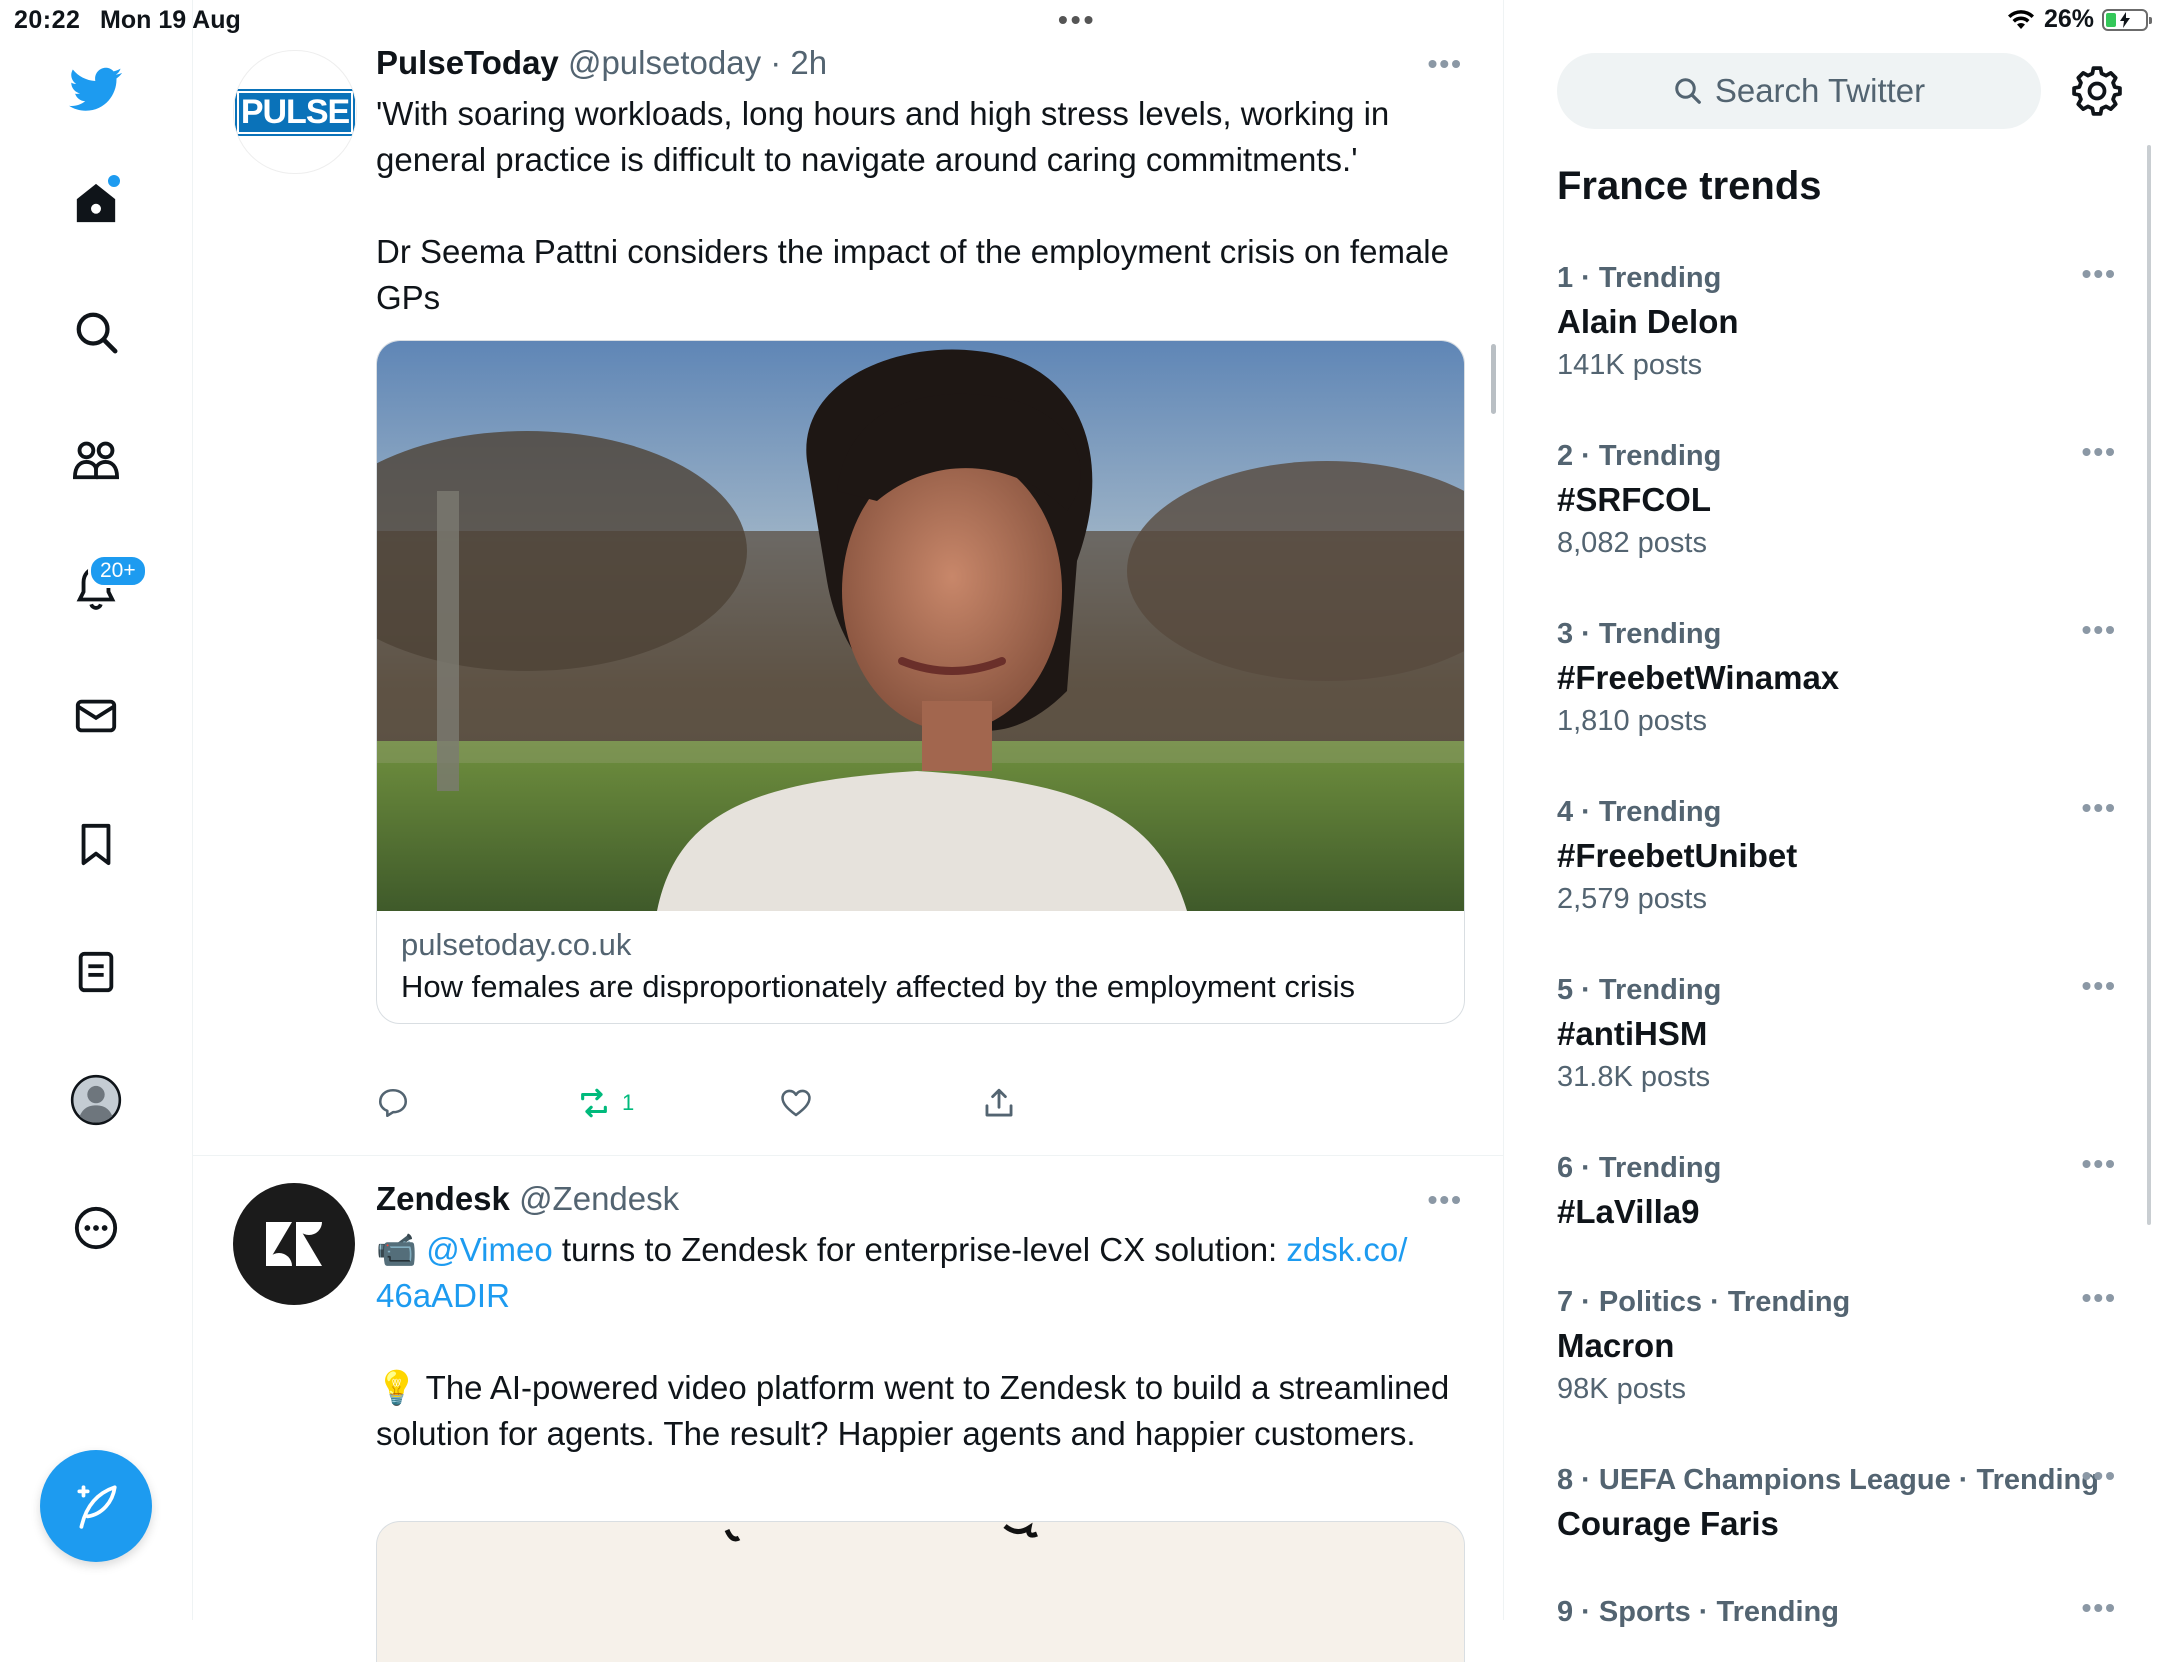  I want to click on author-name: Zendesk, so click(443, 1198).